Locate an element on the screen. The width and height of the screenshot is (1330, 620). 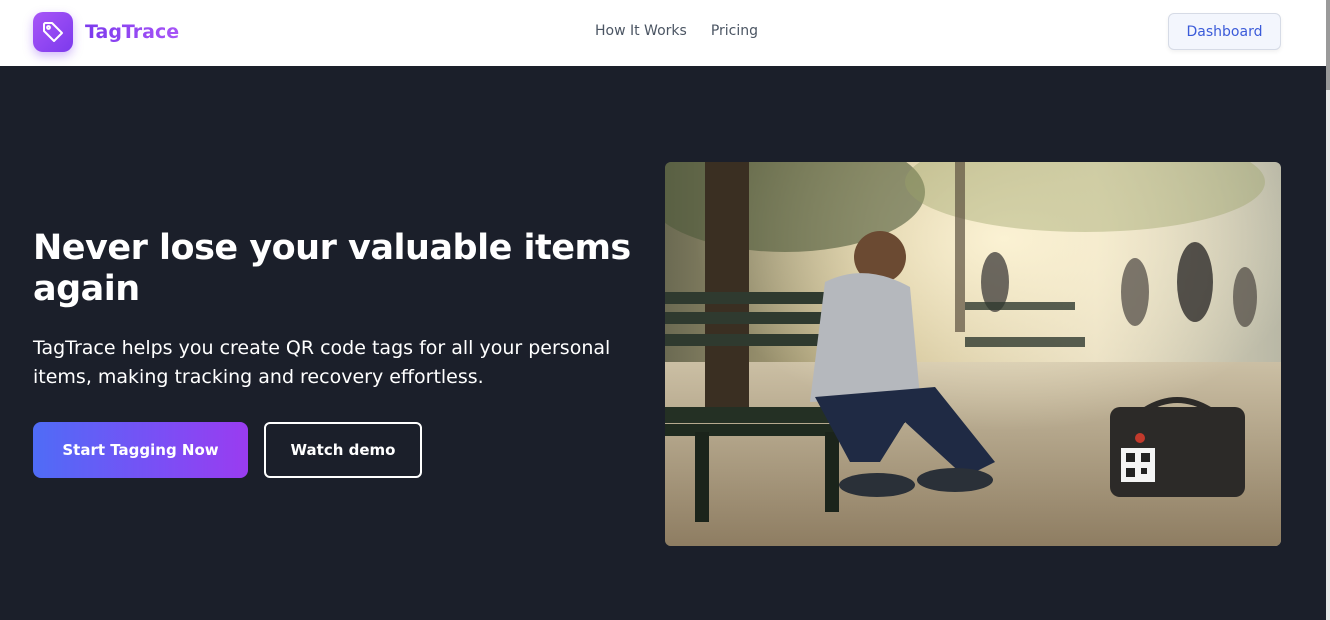
scrollbar-track is located at coordinates (1328, 310).